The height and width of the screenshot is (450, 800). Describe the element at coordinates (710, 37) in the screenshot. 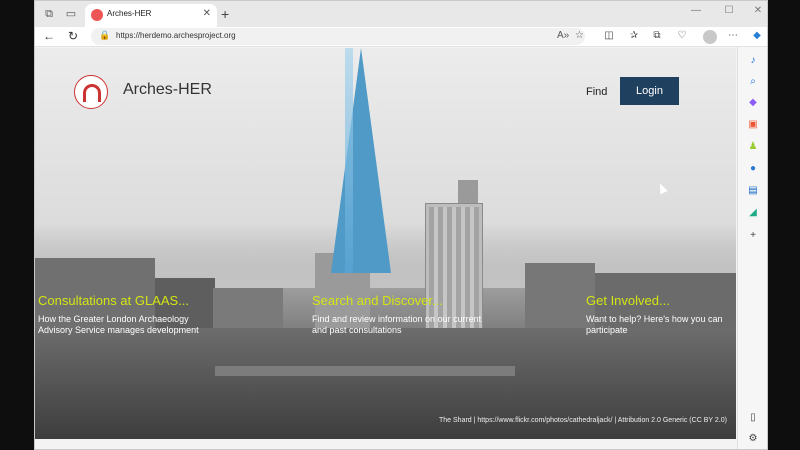

I see `profile-icon` at that location.